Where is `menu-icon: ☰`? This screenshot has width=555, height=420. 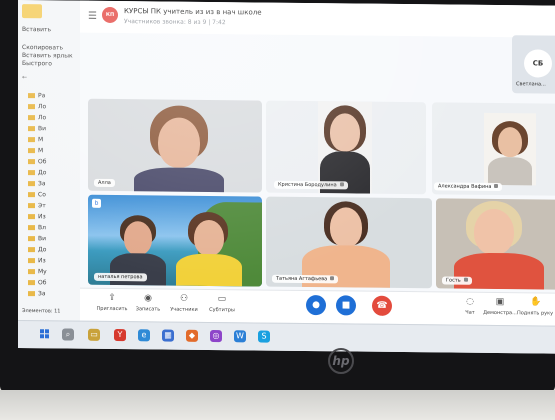
menu-icon: ☰ is located at coordinates (92, 16).